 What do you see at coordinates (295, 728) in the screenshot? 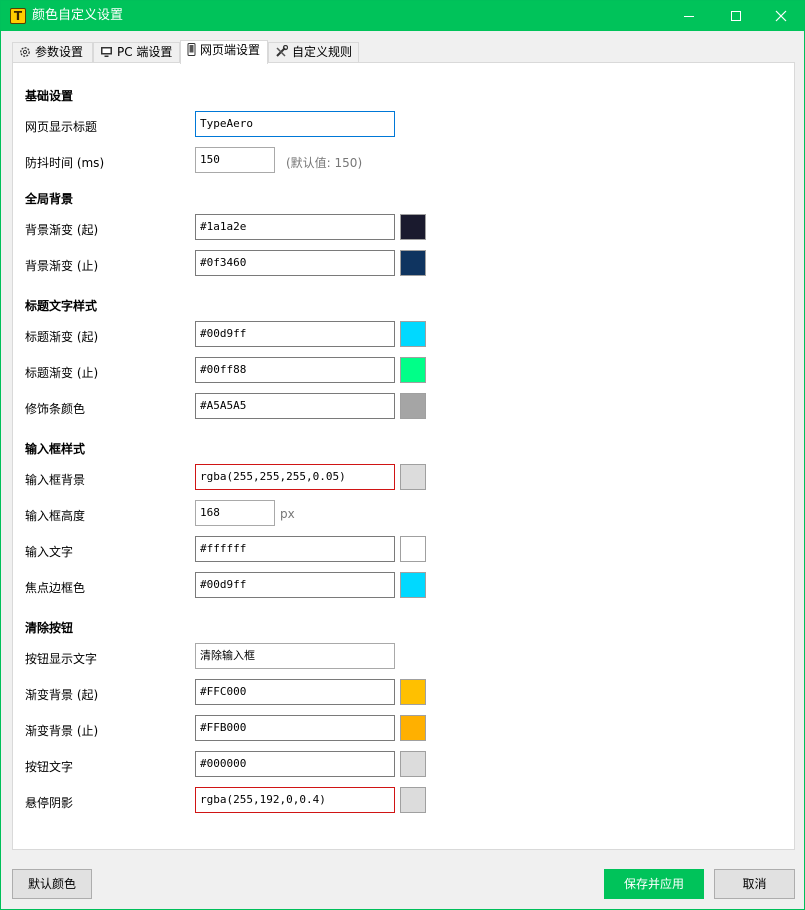
I see `btn-bg-end-input: #FFB000` at bounding box center [295, 728].